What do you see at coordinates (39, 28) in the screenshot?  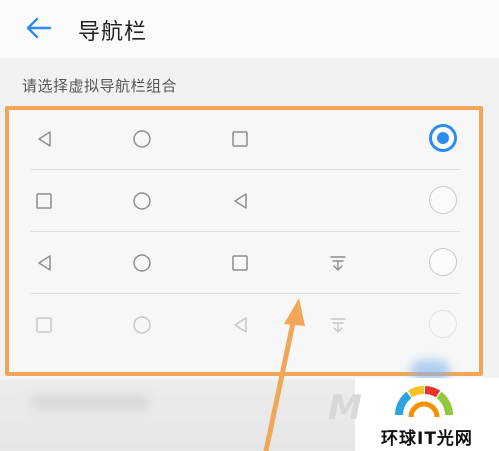 I see `back-arrow-icon` at bounding box center [39, 28].